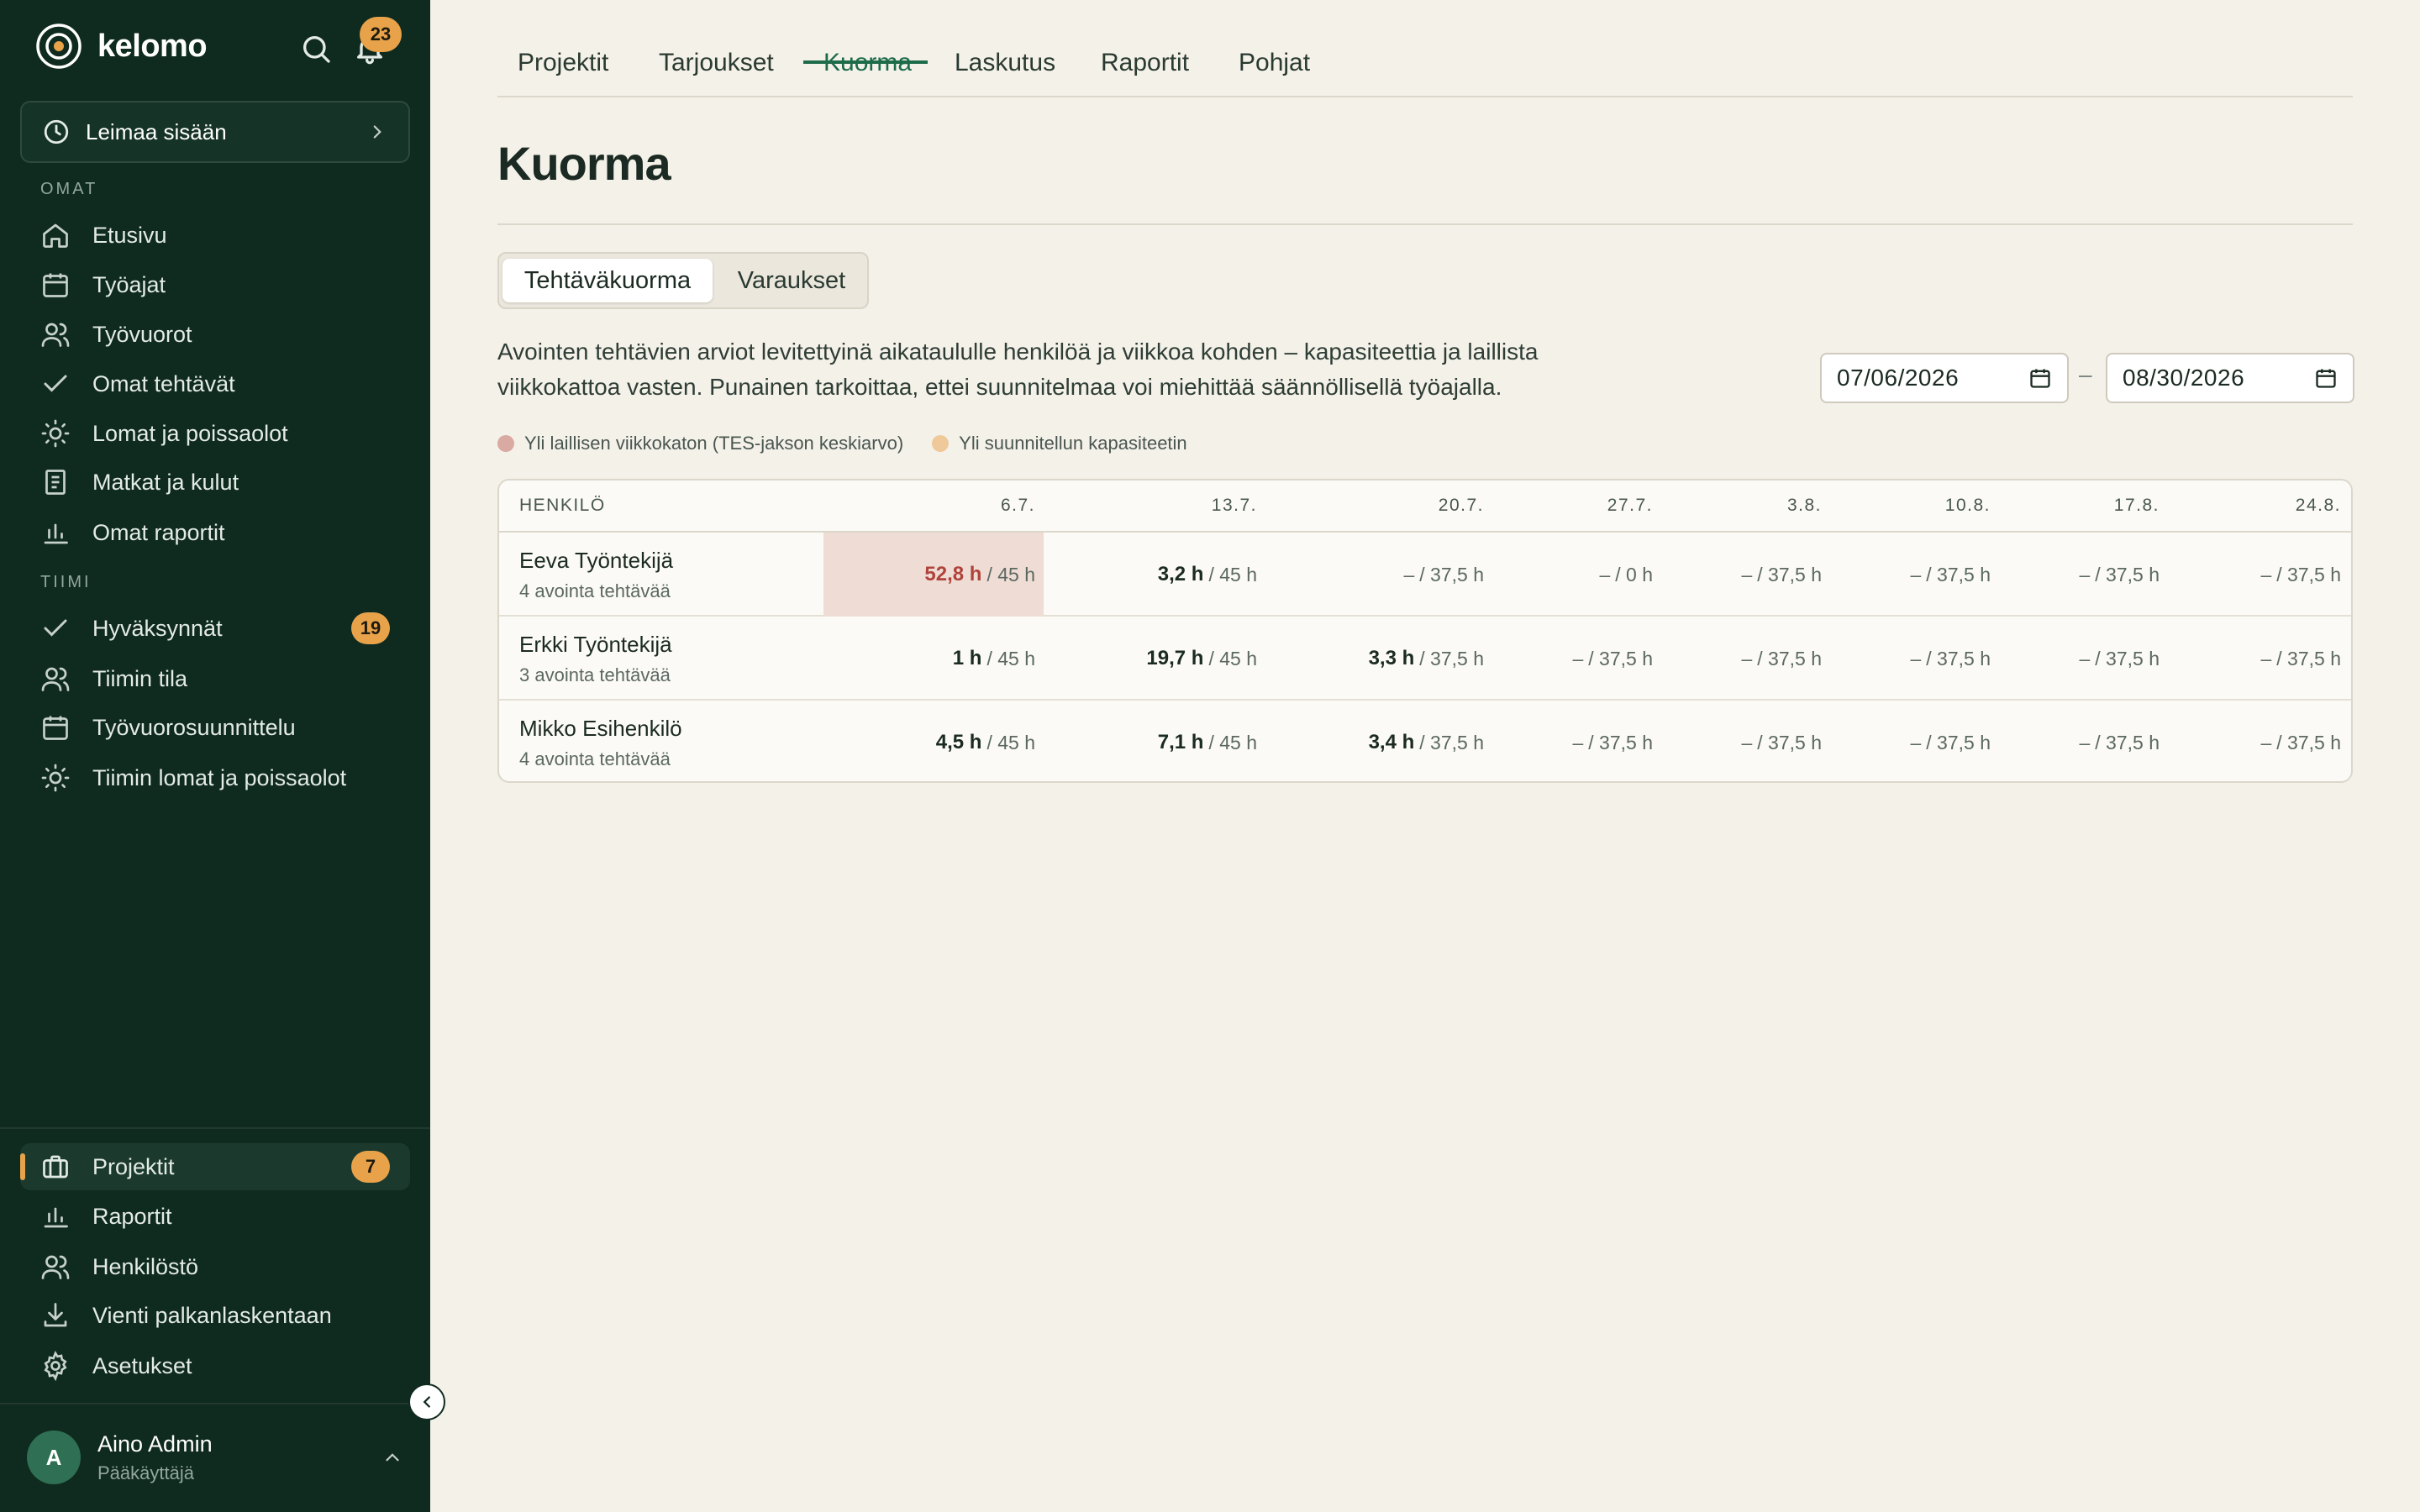 The image size is (2420, 1512). What do you see at coordinates (158, 532) in the screenshot?
I see `sidebar-item-label: Omat raportit` at bounding box center [158, 532].